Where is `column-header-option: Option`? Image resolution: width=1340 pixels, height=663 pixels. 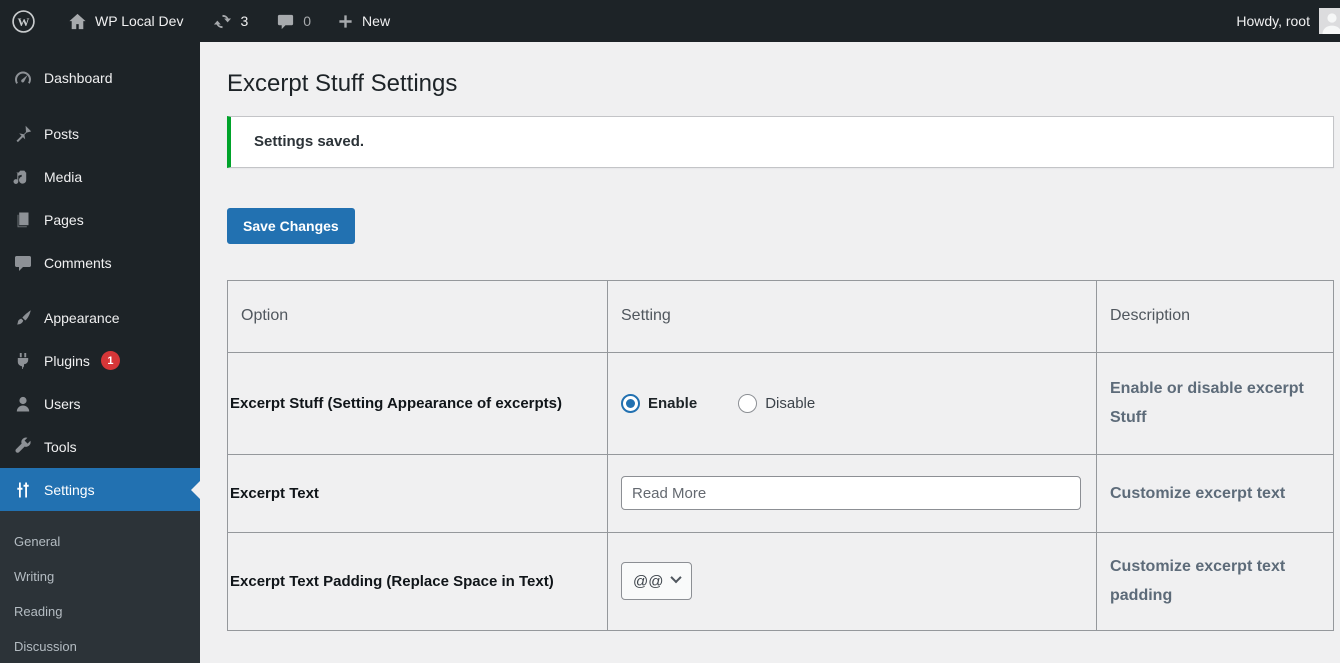
column-header-option: Option is located at coordinates (417, 316).